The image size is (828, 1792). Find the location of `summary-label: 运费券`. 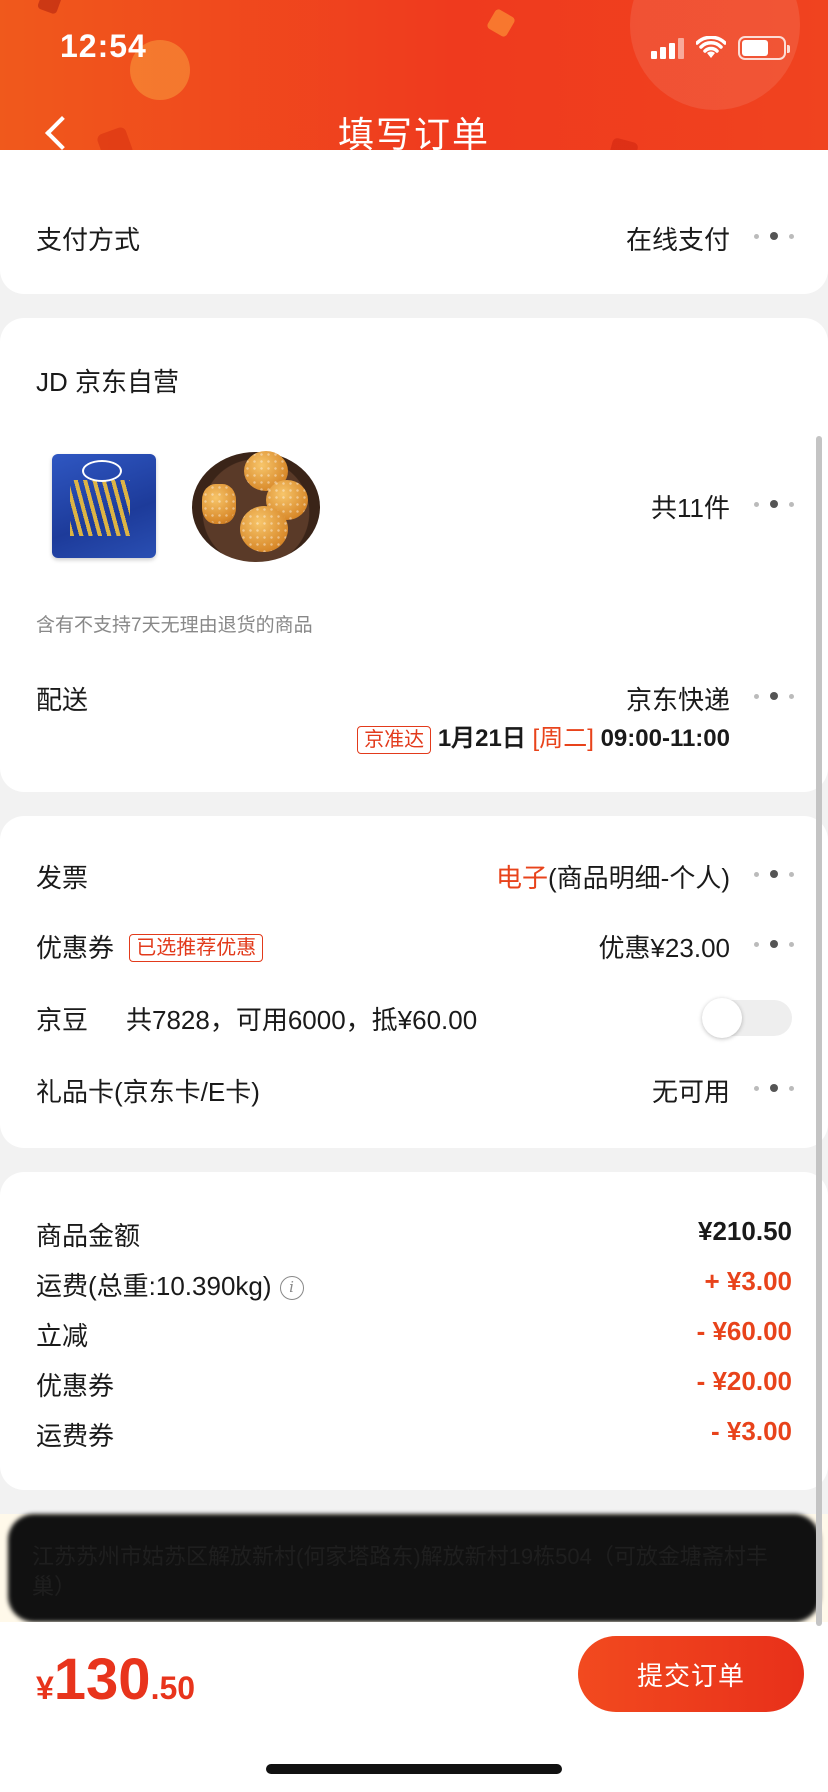

summary-label: 运费券 is located at coordinates (75, 1436).